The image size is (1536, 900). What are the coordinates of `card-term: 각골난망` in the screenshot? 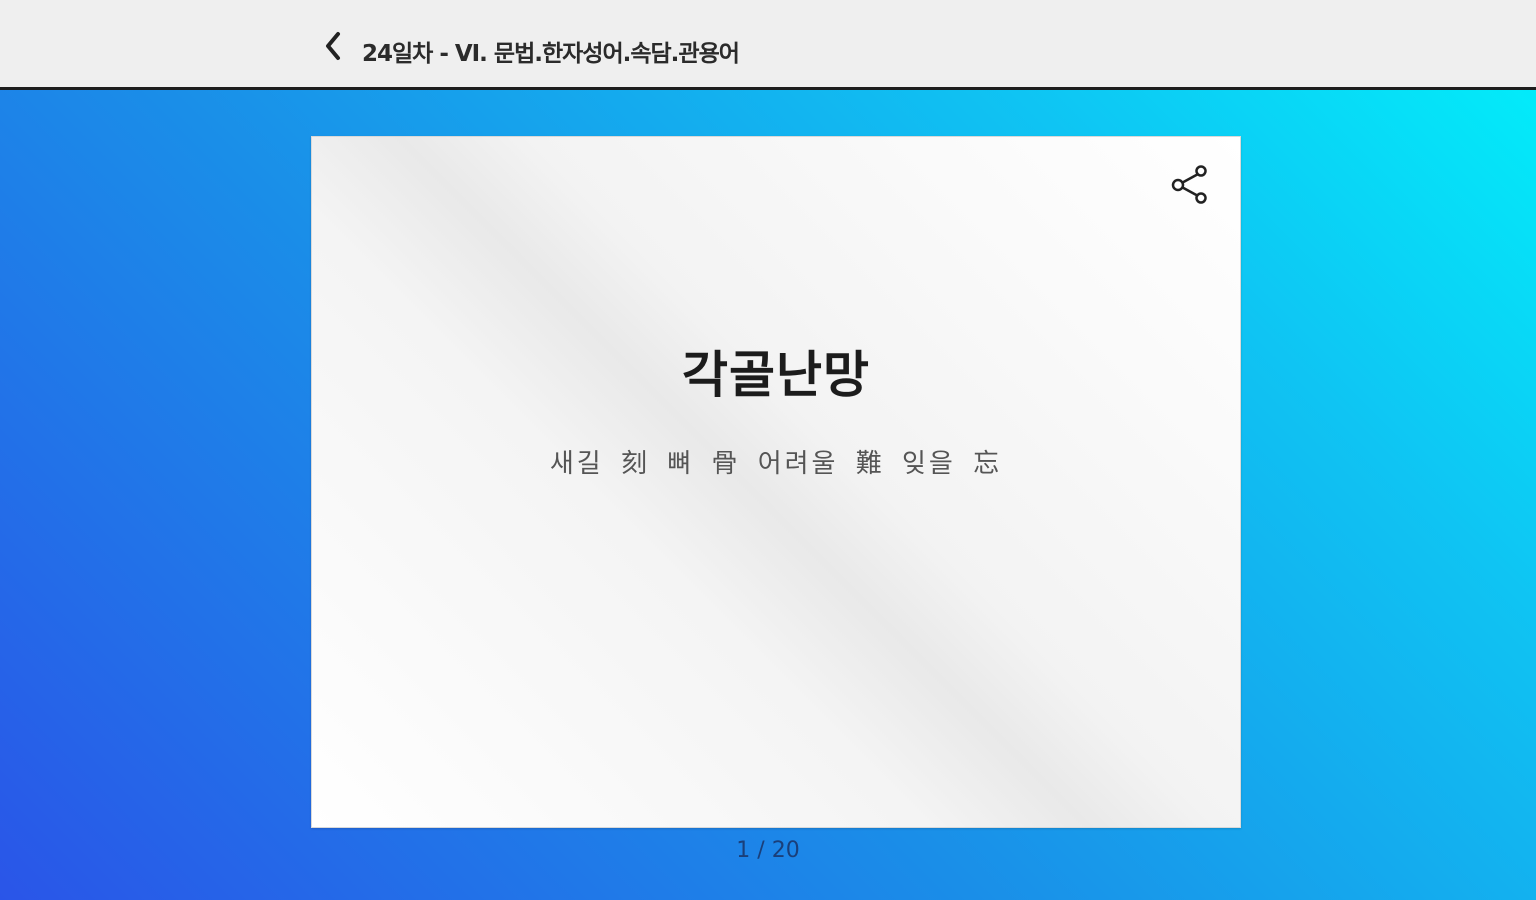 It's located at (776, 375).